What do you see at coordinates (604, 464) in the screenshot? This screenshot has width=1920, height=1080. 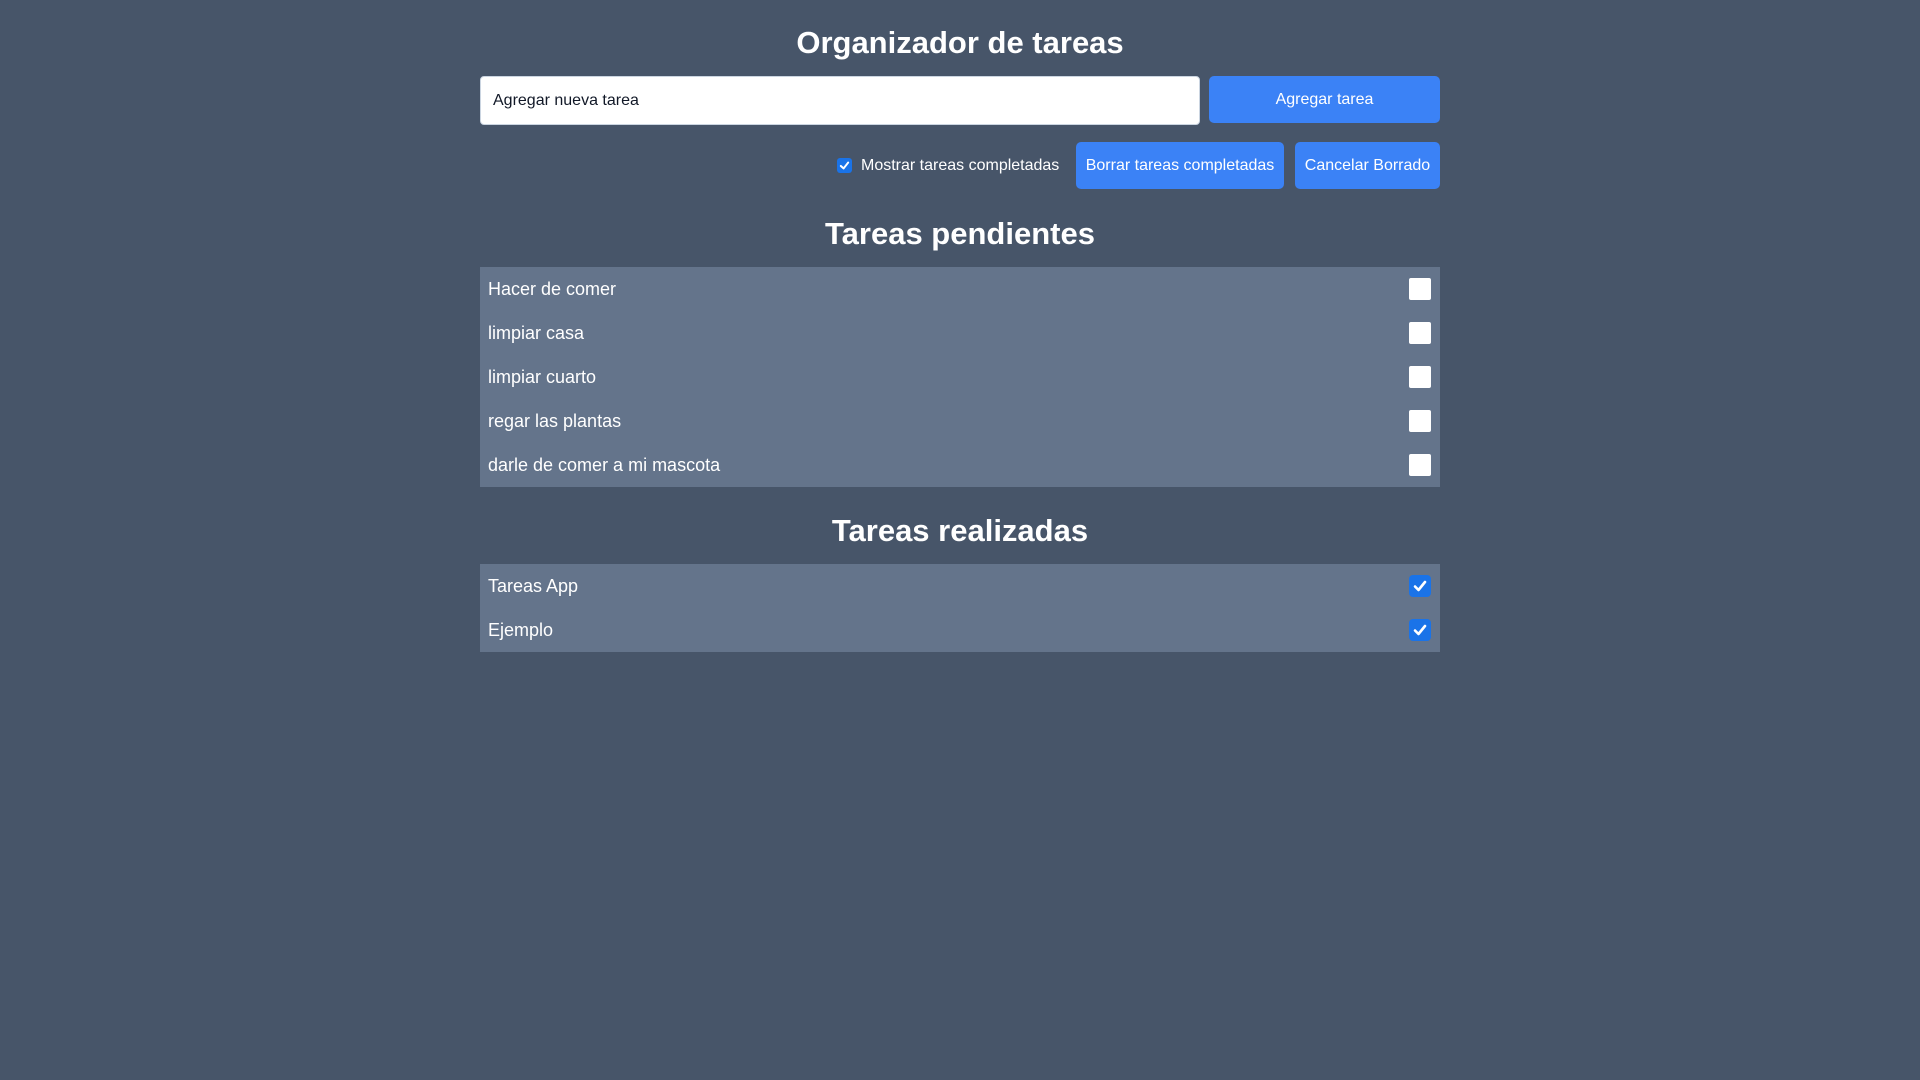 I see `task-label: darle de comer a mi mascota` at bounding box center [604, 464].